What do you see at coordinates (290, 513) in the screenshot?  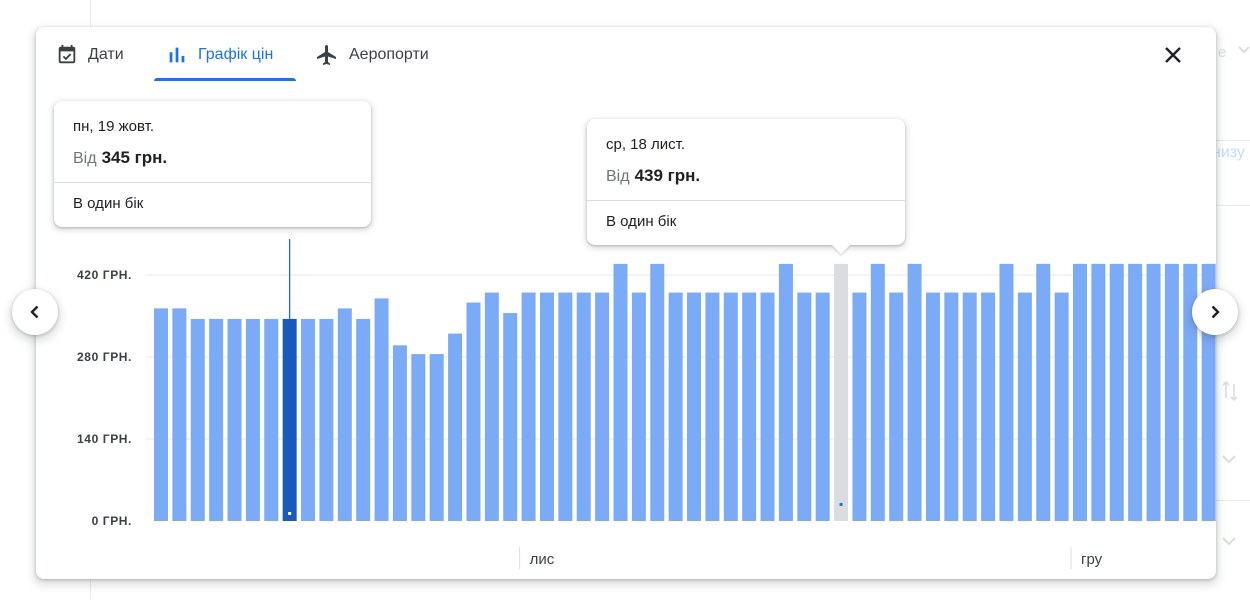 I see `selected-bar-marker` at bounding box center [290, 513].